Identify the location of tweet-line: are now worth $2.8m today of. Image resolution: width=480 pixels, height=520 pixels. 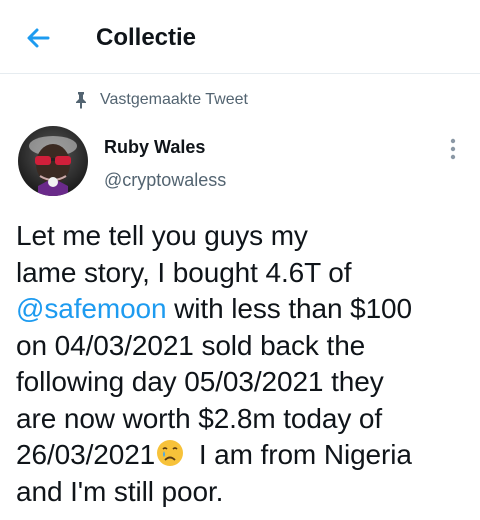
(199, 418).